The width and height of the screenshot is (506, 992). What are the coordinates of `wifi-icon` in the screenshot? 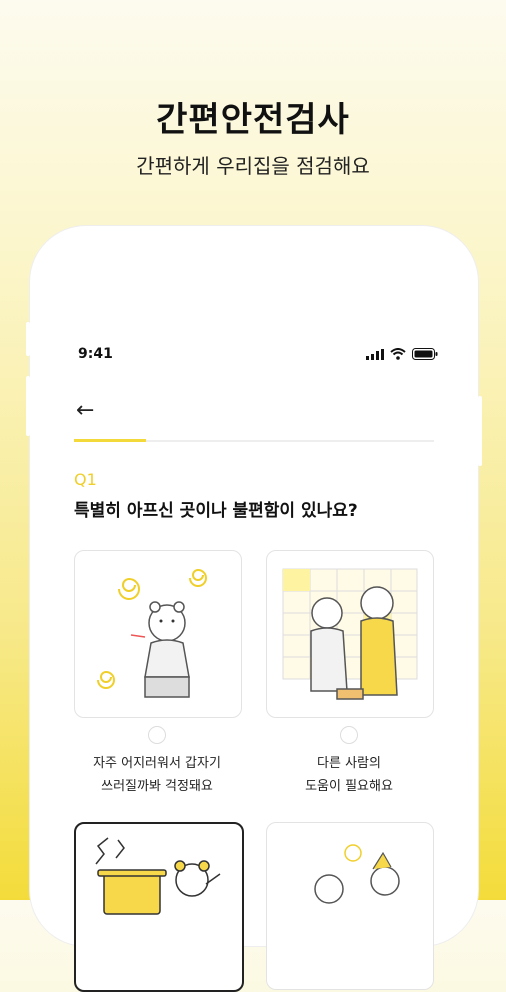 It's located at (398, 354).